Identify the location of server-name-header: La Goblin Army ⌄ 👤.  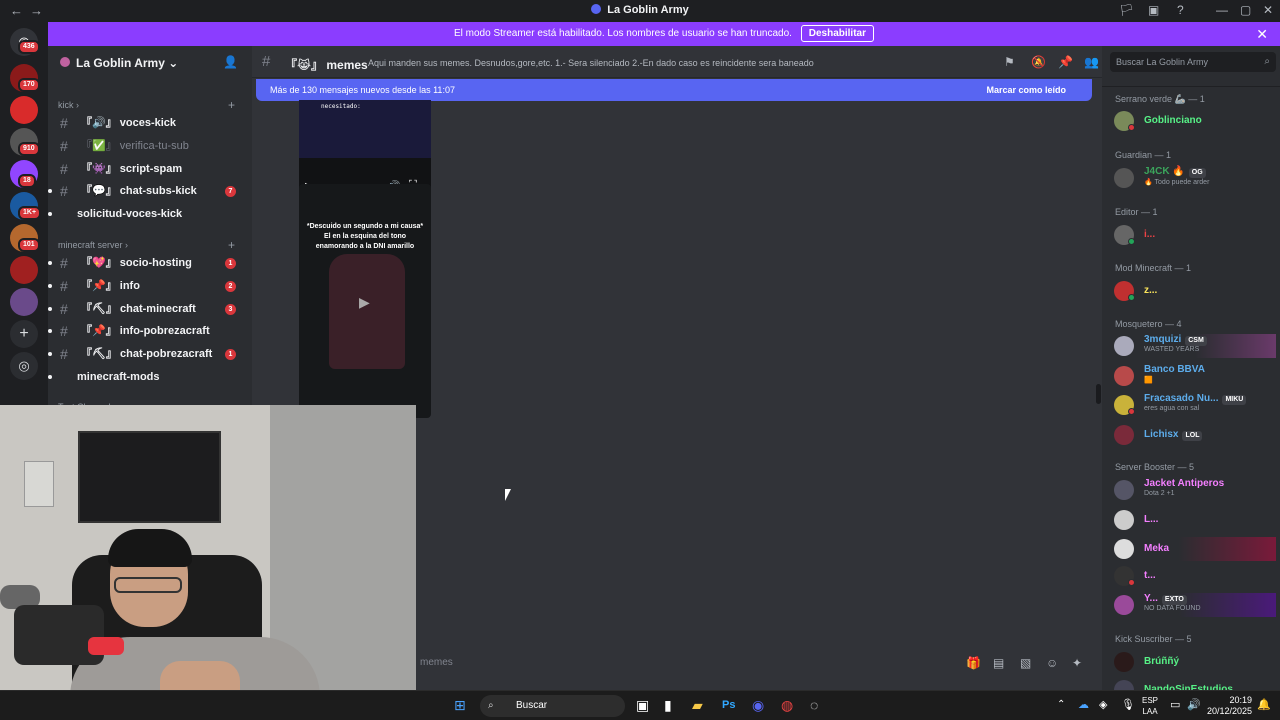
(150, 62).